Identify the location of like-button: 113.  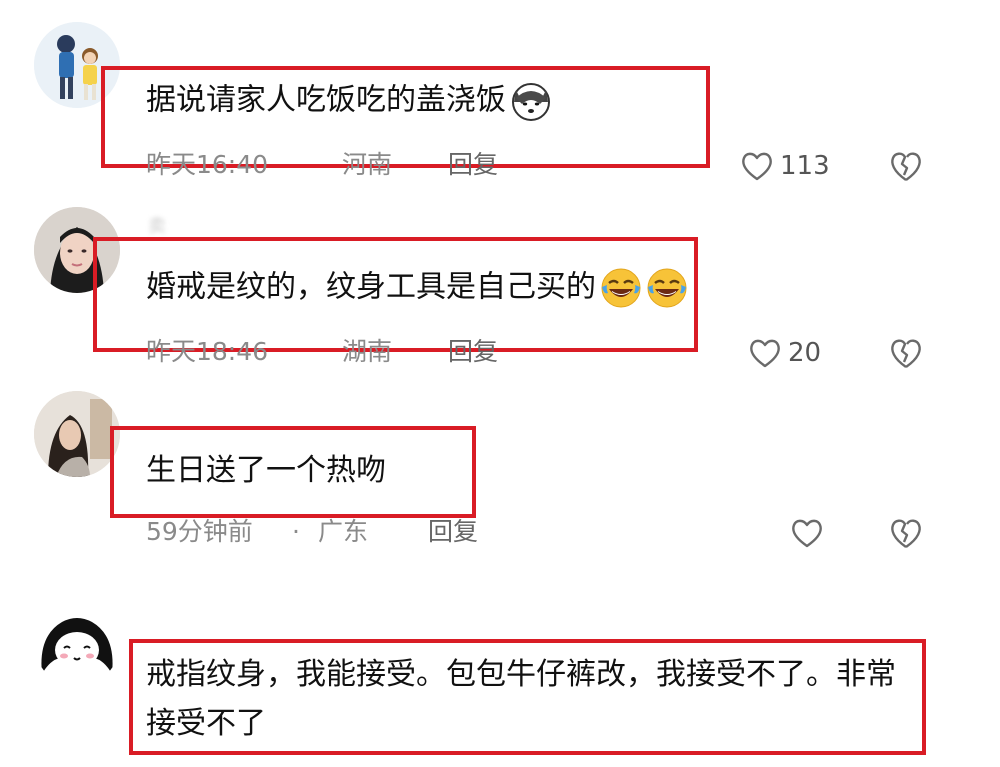
(785, 166).